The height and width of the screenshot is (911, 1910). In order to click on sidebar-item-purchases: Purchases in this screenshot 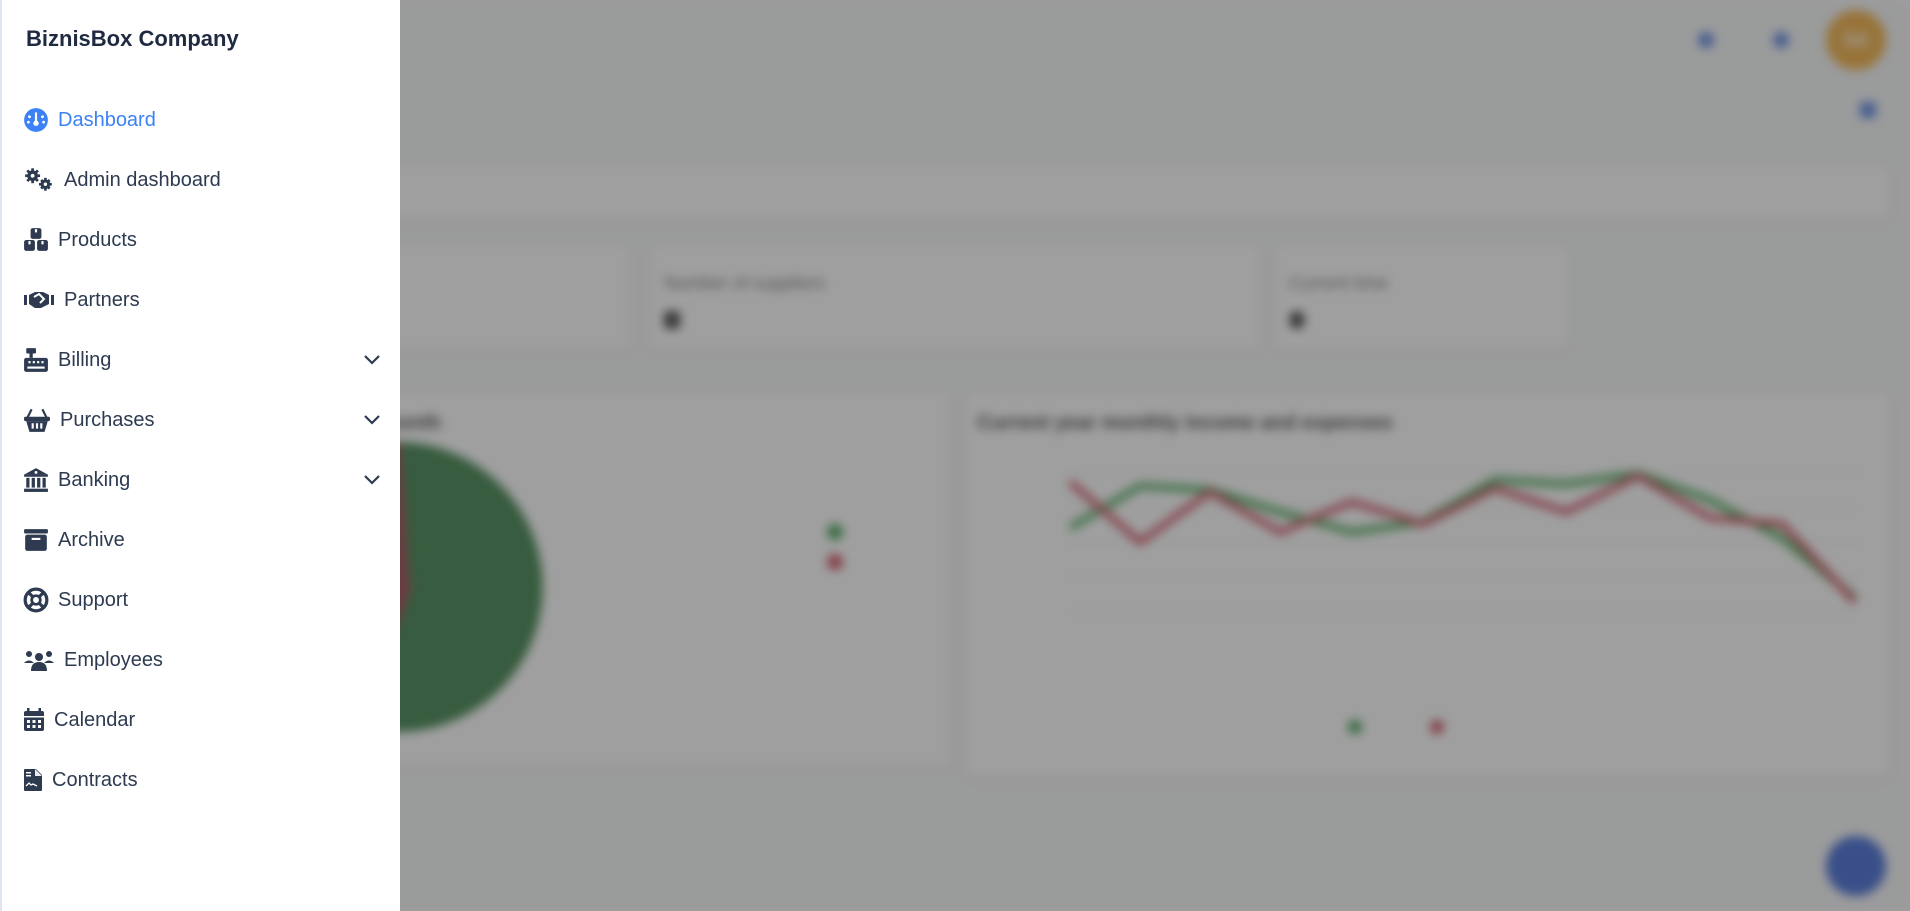, I will do `click(202, 420)`.